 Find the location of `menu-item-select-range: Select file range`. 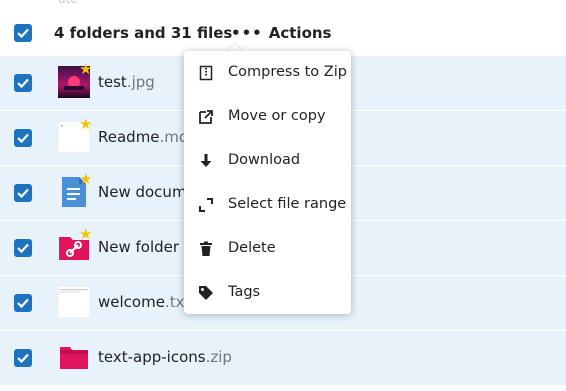

menu-item-select-range: Select file range is located at coordinates (267, 205).